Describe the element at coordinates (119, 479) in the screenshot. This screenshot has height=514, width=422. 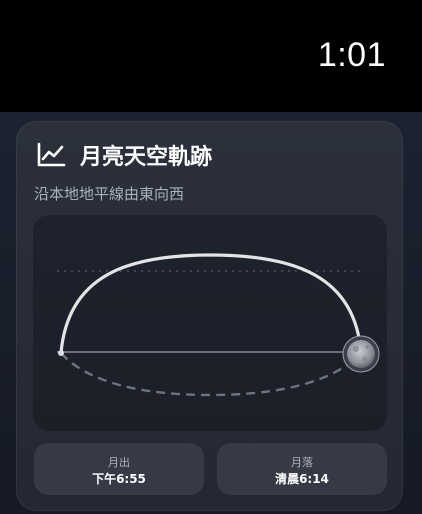
I see `moonrise-time: 下午6:55` at that location.